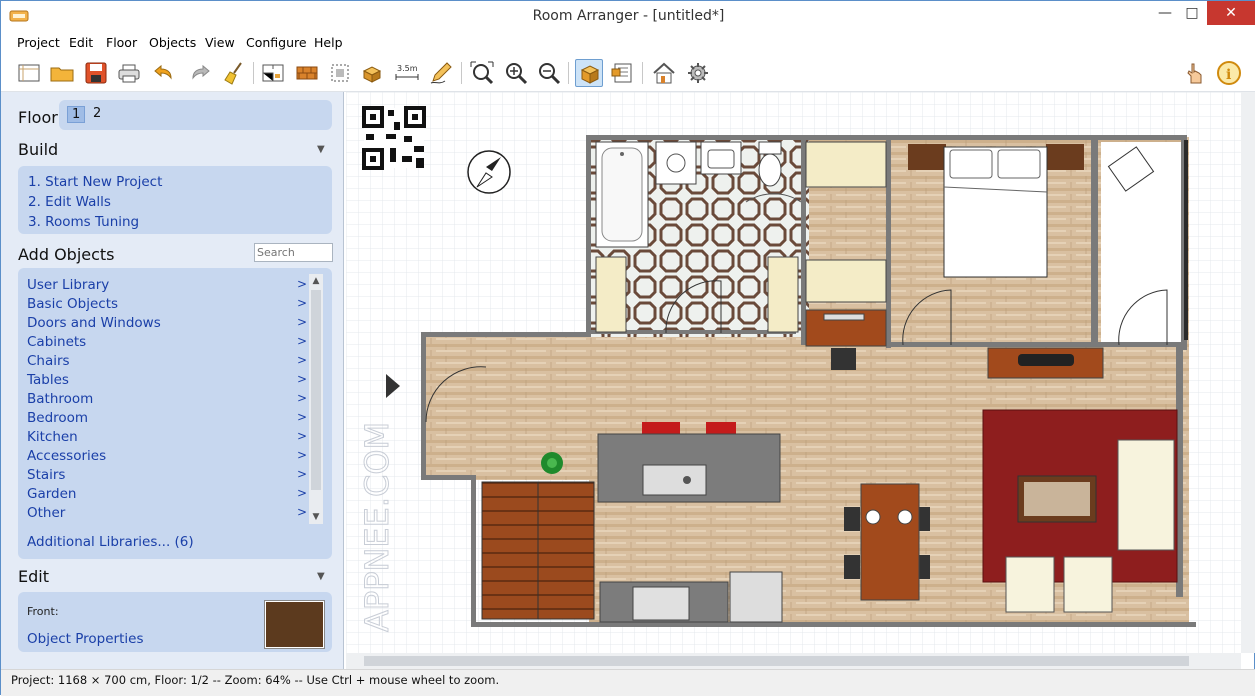 This screenshot has height=696, width=1255. What do you see at coordinates (628, 16) in the screenshot?
I see `window-title: Room Arranger - [untitled*]` at bounding box center [628, 16].